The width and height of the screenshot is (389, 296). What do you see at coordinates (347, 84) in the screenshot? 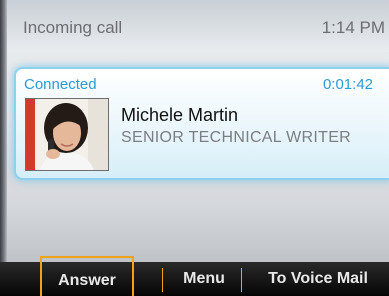
I see `call-duration: 0:01:42` at bounding box center [347, 84].